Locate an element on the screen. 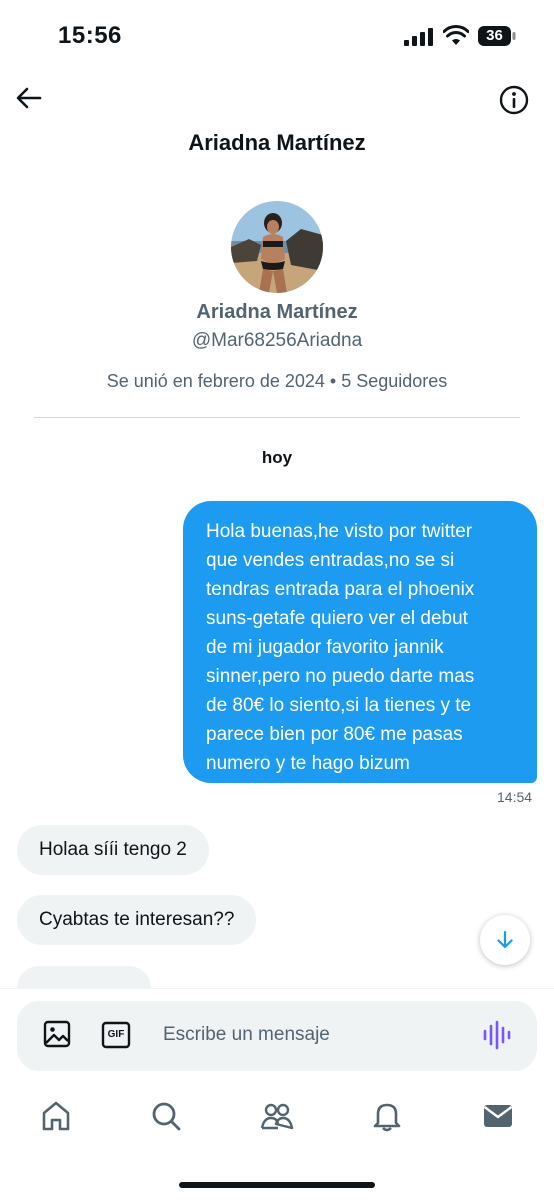 The height and width of the screenshot is (1200, 554). communities-icon is located at coordinates (277, 1116).